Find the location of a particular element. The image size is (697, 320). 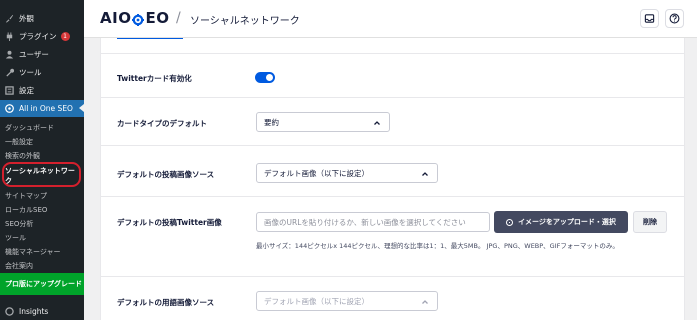

submenu-item-sitemap: サイトマップ is located at coordinates (42, 195).